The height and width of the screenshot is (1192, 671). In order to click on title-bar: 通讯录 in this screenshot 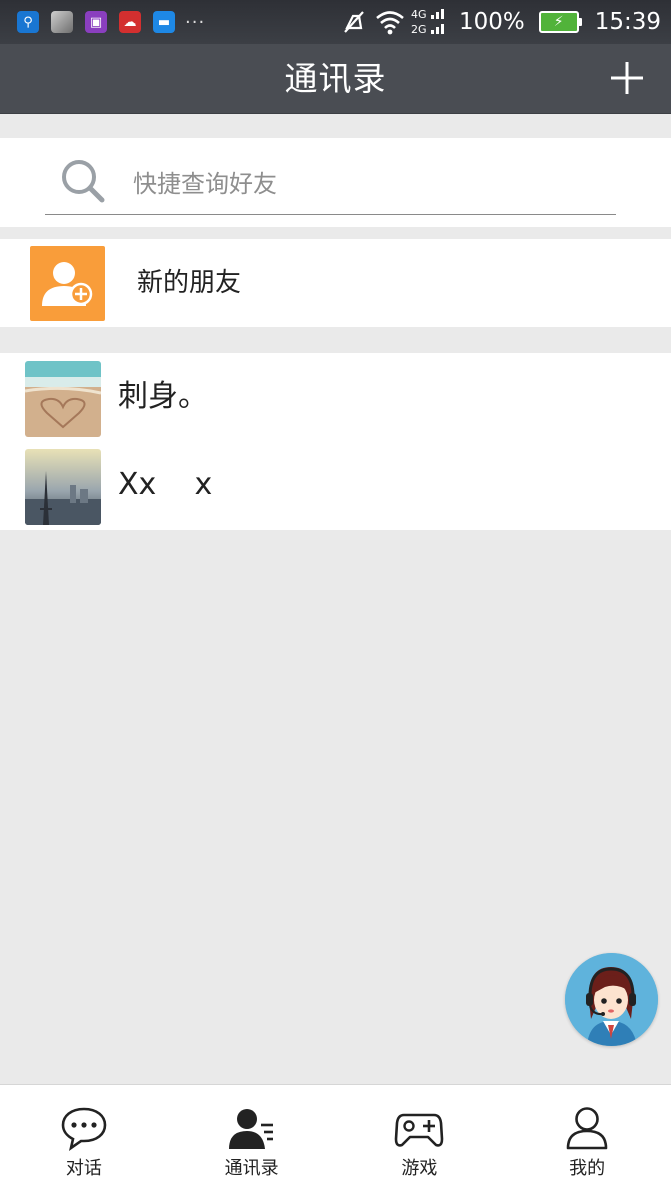, I will do `click(335, 79)`.